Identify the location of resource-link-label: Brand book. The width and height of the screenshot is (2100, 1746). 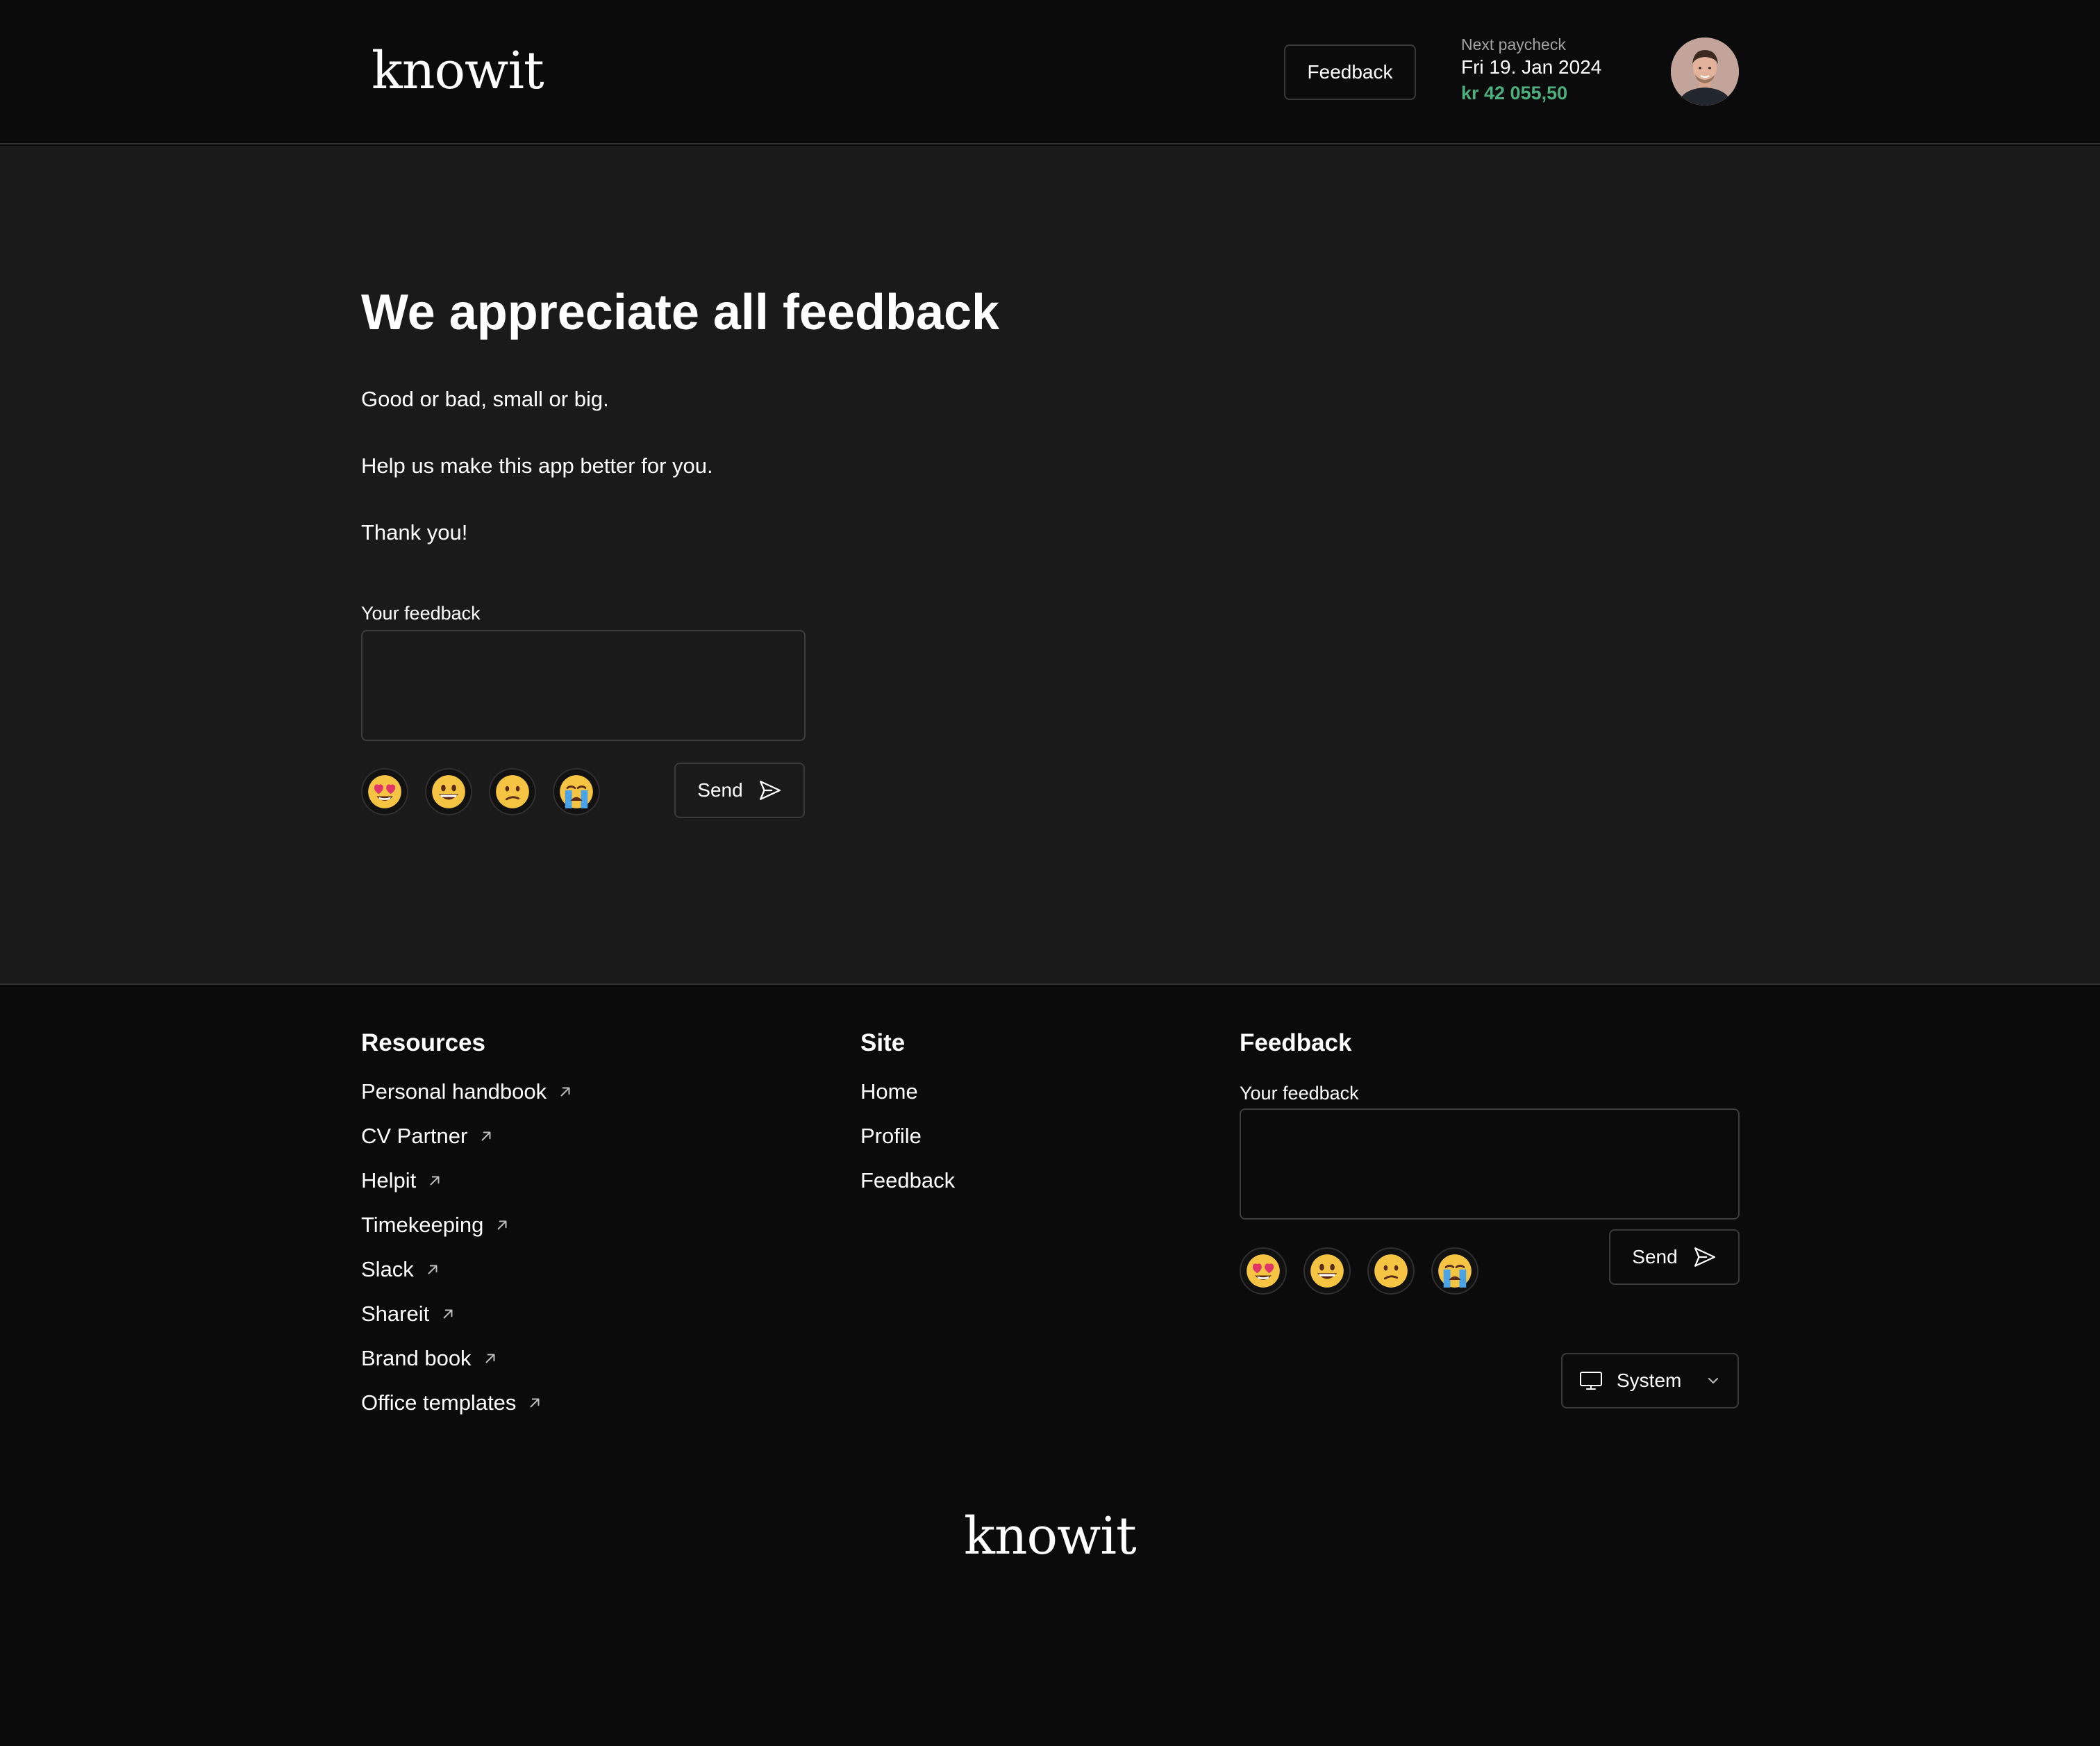
(416, 1358).